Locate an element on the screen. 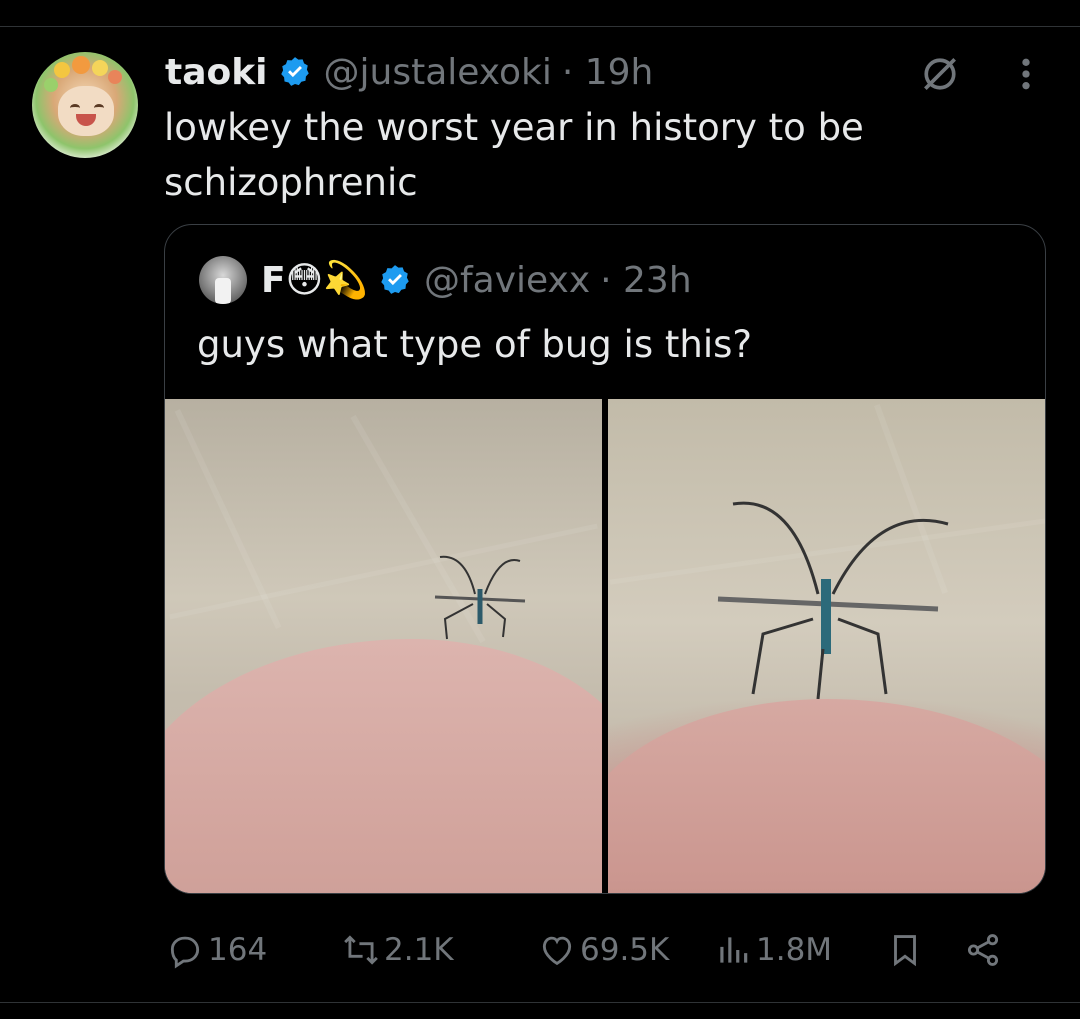  tweet-header: taoki @justalexoki · 19h is located at coordinates (409, 72).